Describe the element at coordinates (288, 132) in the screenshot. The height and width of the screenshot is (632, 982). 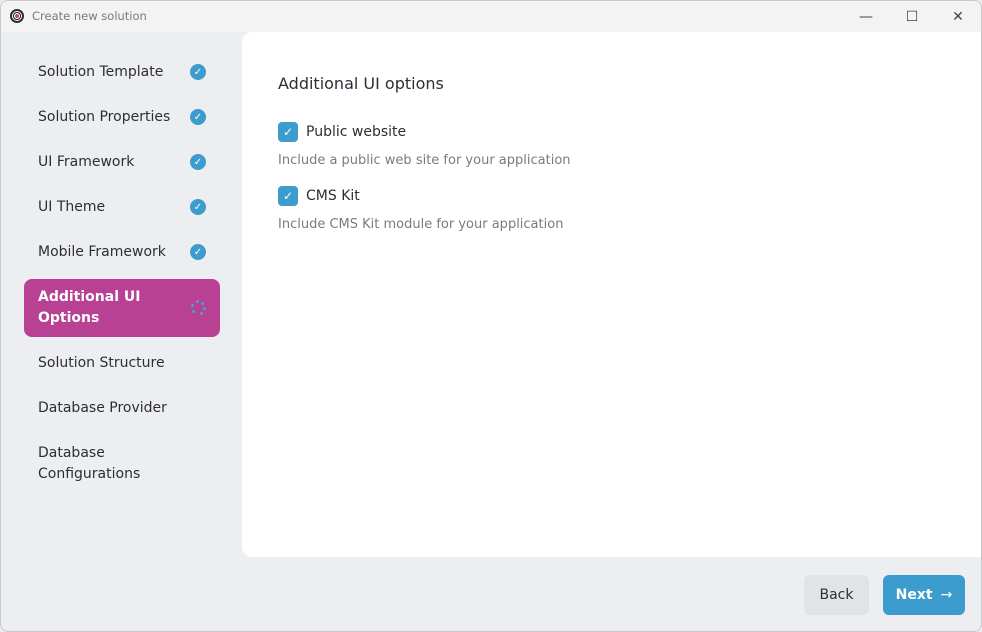
I see `public-website-checkbox: ✓` at that location.